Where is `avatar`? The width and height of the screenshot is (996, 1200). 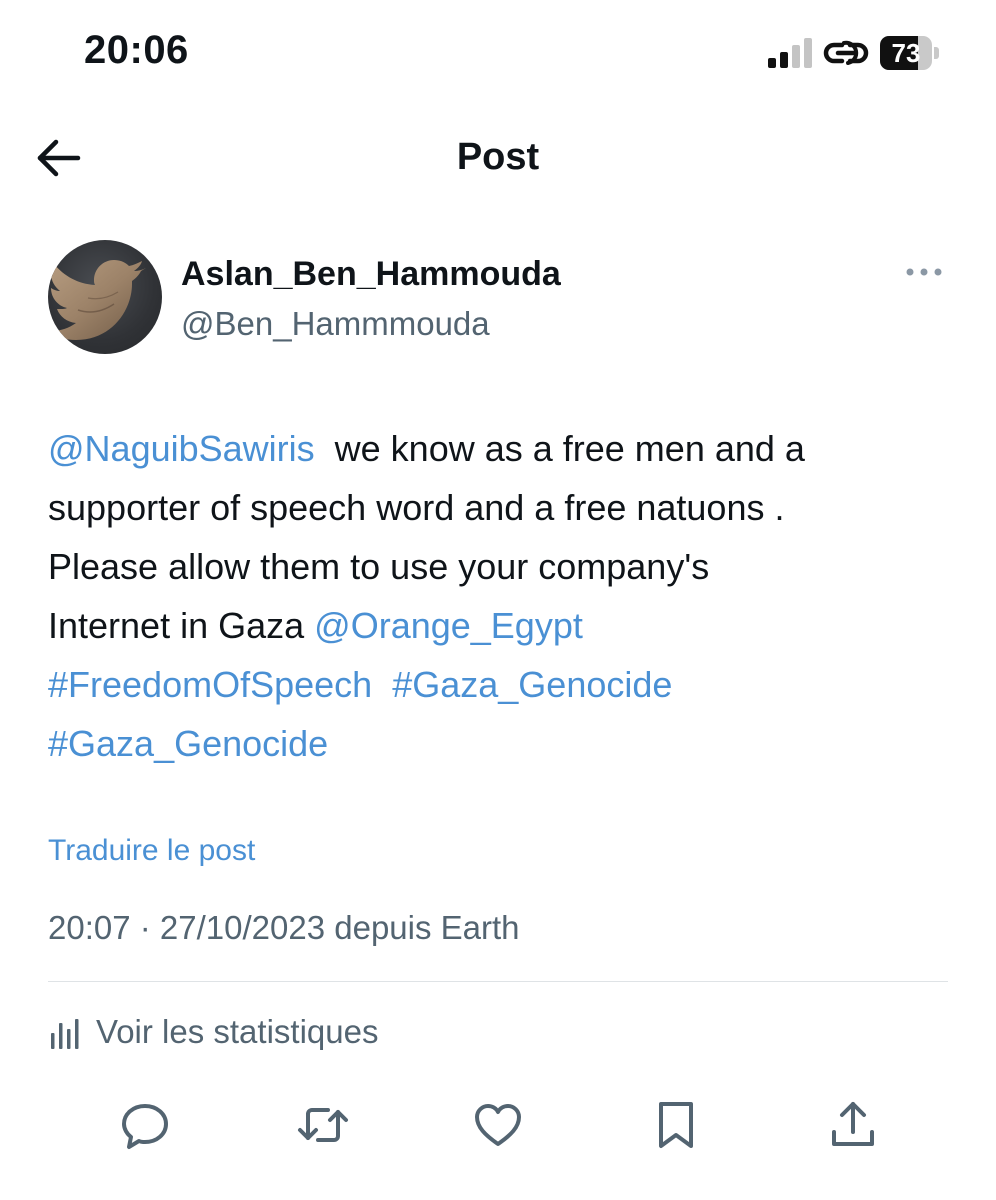 avatar is located at coordinates (105, 297).